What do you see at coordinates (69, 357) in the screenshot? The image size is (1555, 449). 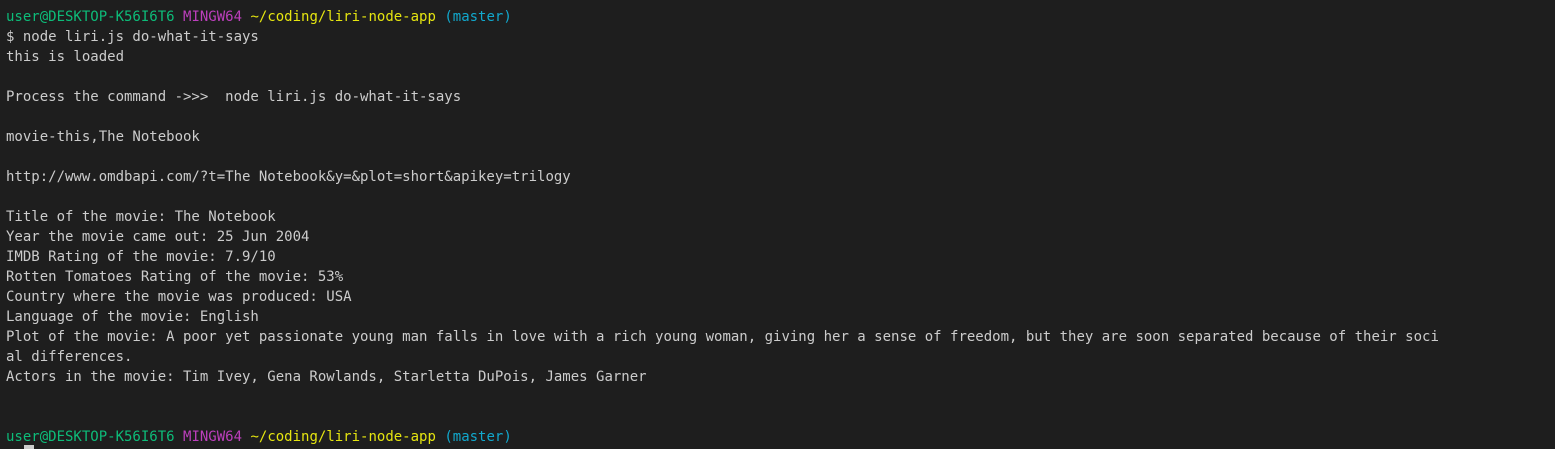 I see `output-plot-wrap: al differences.` at bounding box center [69, 357].